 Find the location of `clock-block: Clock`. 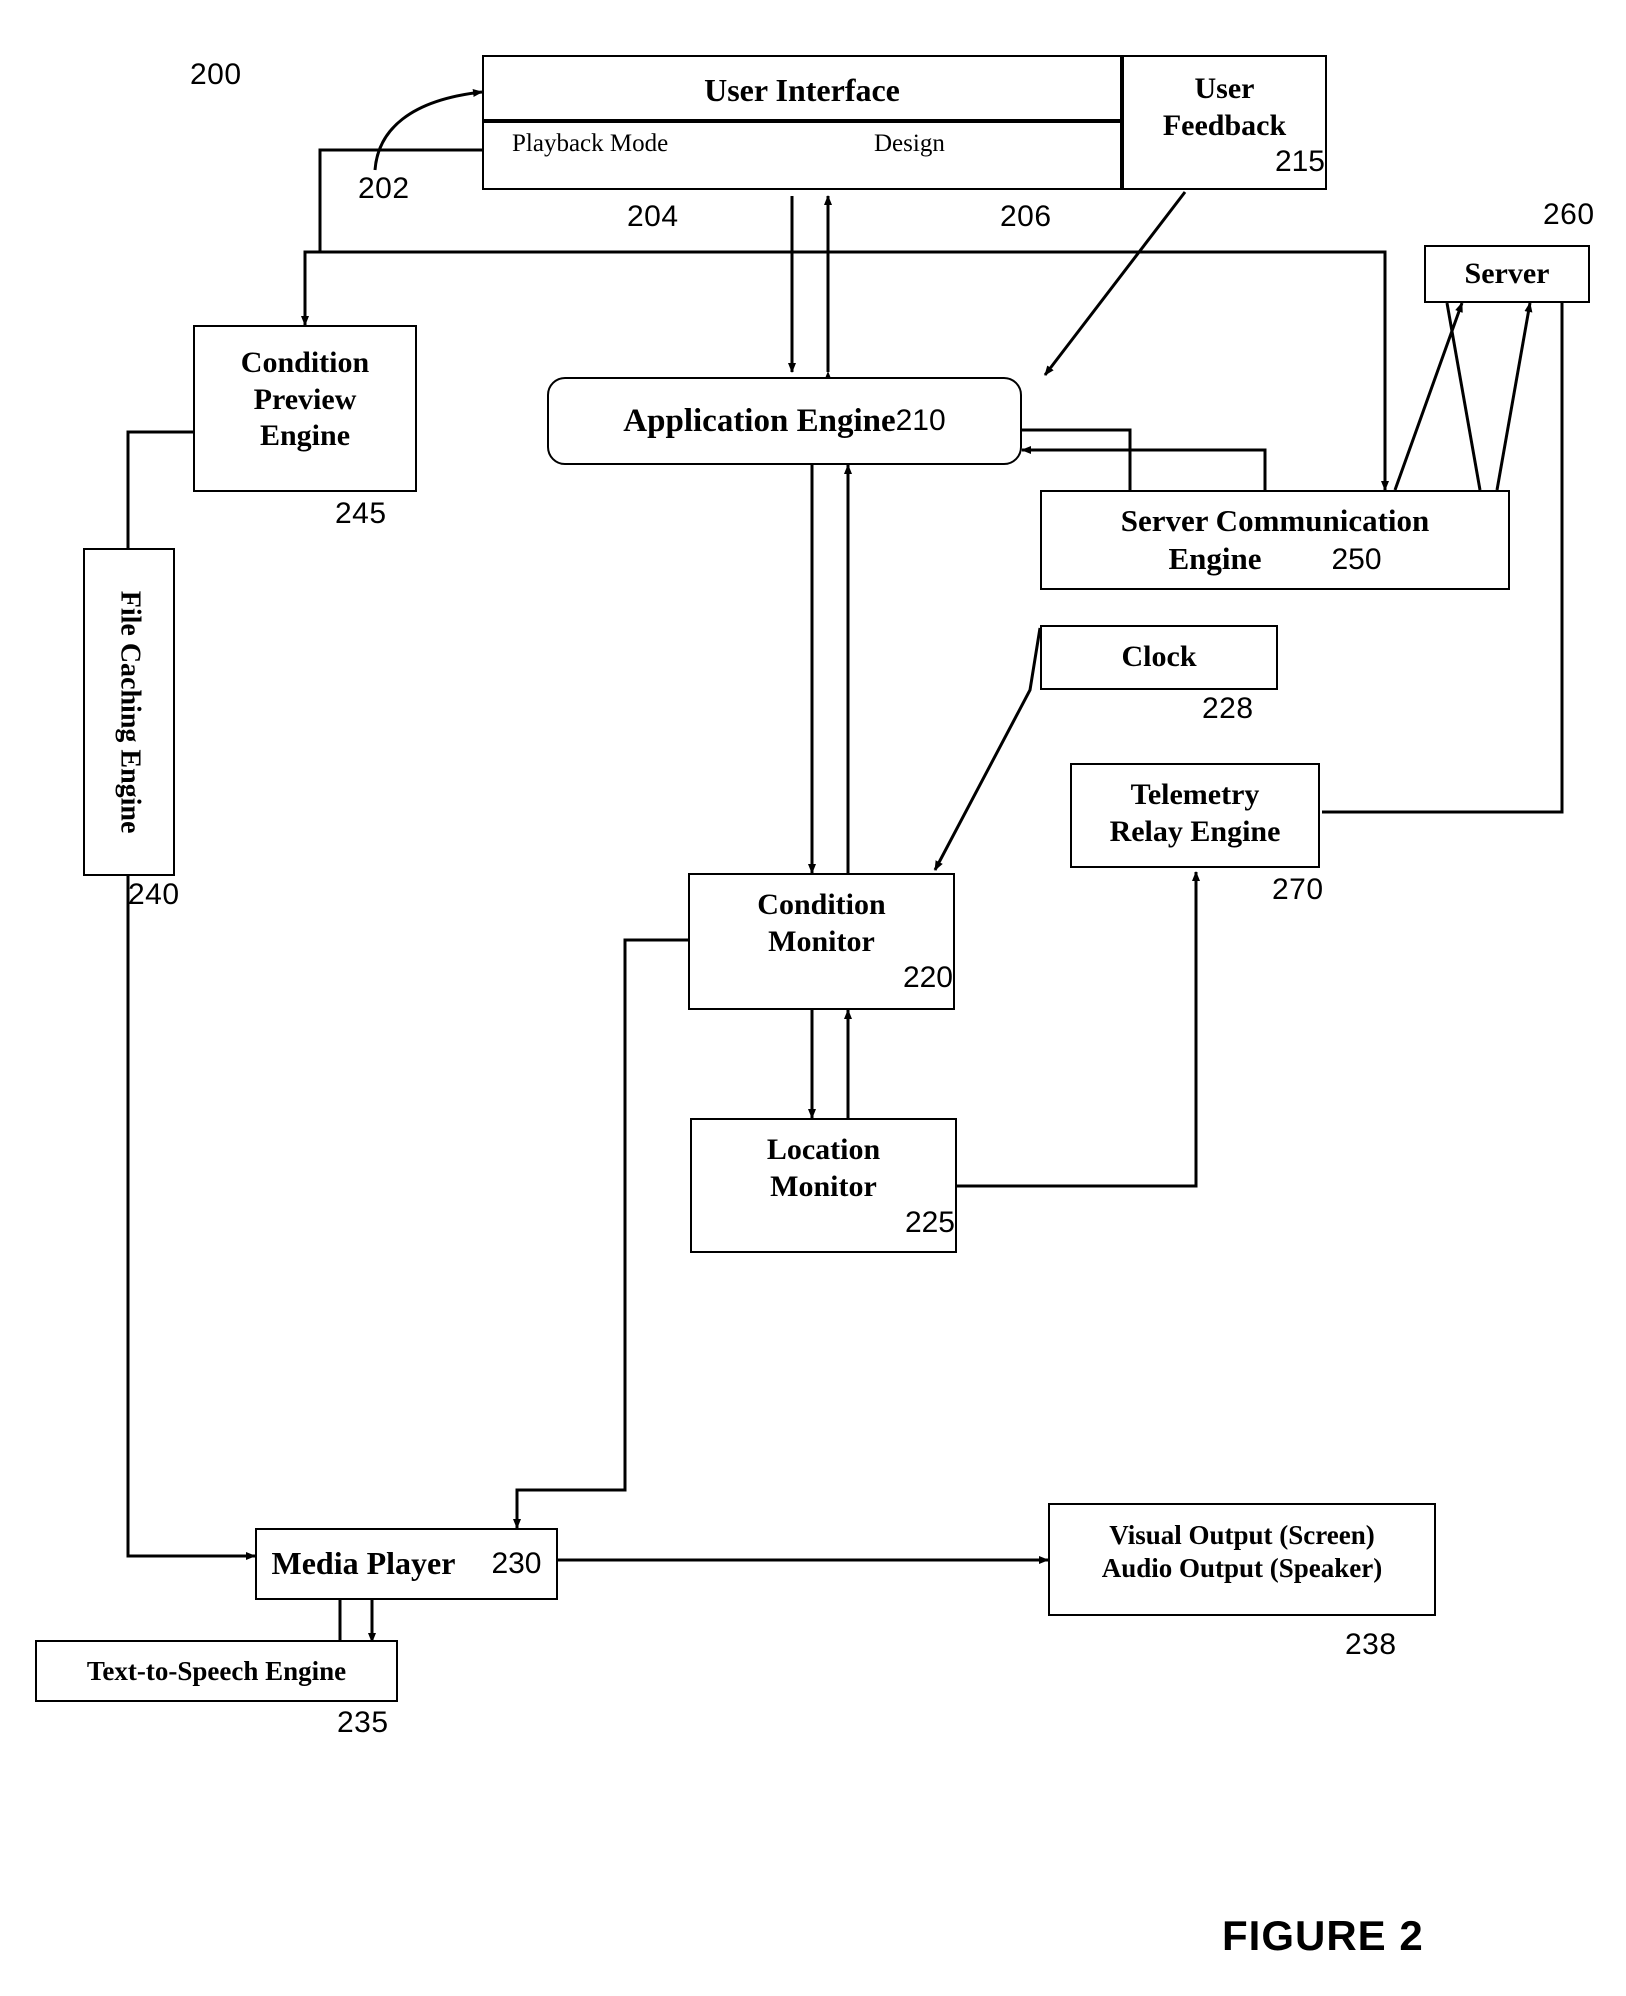

clock-block: Clock is located at coordinates (1159, 657).